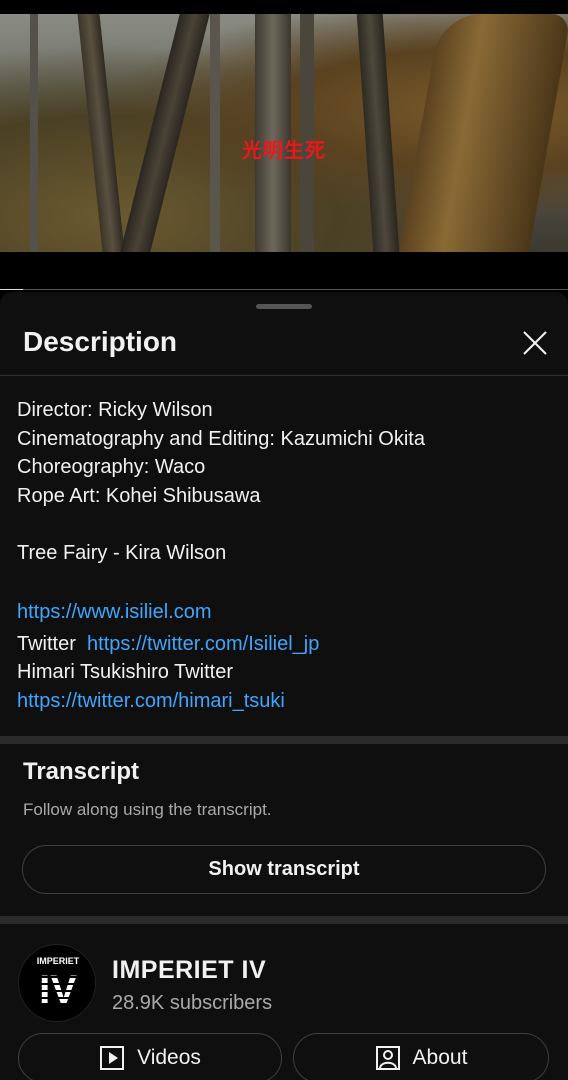  Describe the element at coordinates (483, 133) in the screenshot. I see `mossy-tree-trunk` at that location.